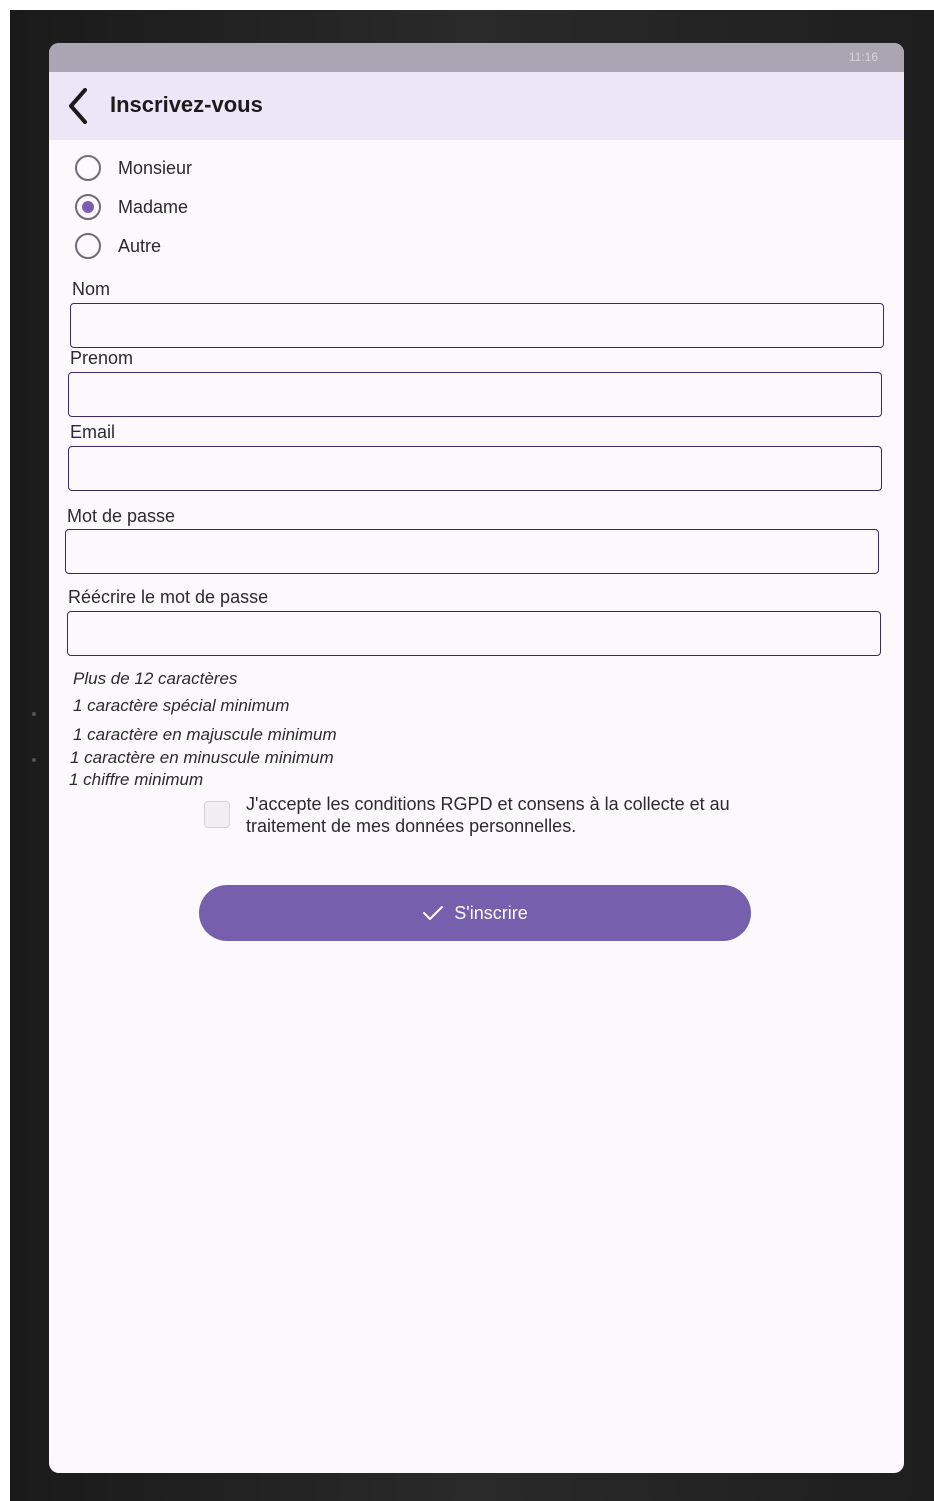 The height and width of the screenshot is (1501, 934). Describe the element at coordinates (863, 57) in the screenshot. I see `status-time: 11:16` at that location.